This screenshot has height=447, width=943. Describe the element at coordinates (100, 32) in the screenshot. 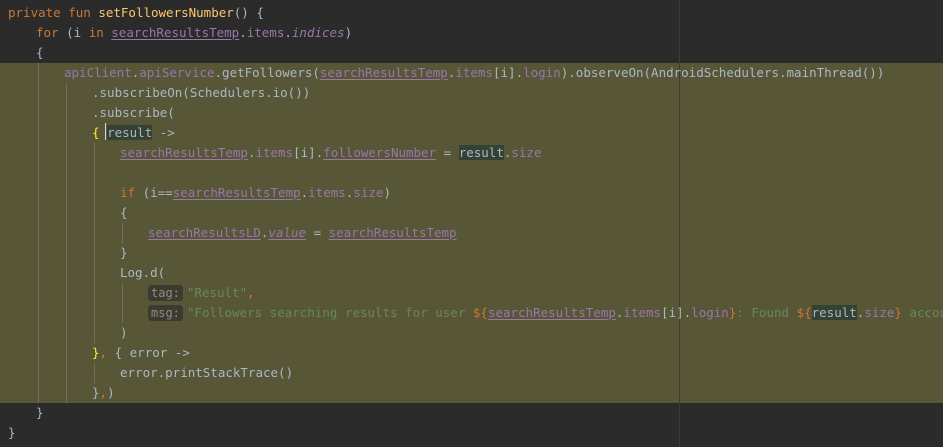

I see `code-token: in` at that location.